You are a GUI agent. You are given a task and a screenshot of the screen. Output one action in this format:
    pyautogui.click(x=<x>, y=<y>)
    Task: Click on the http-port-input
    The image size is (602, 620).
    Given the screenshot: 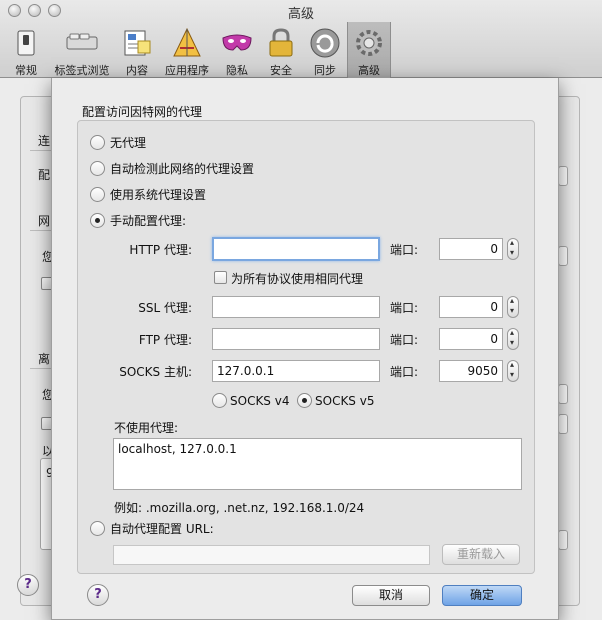 What is the action you would take?
    pyautogui.click(x=471, y=249)
    